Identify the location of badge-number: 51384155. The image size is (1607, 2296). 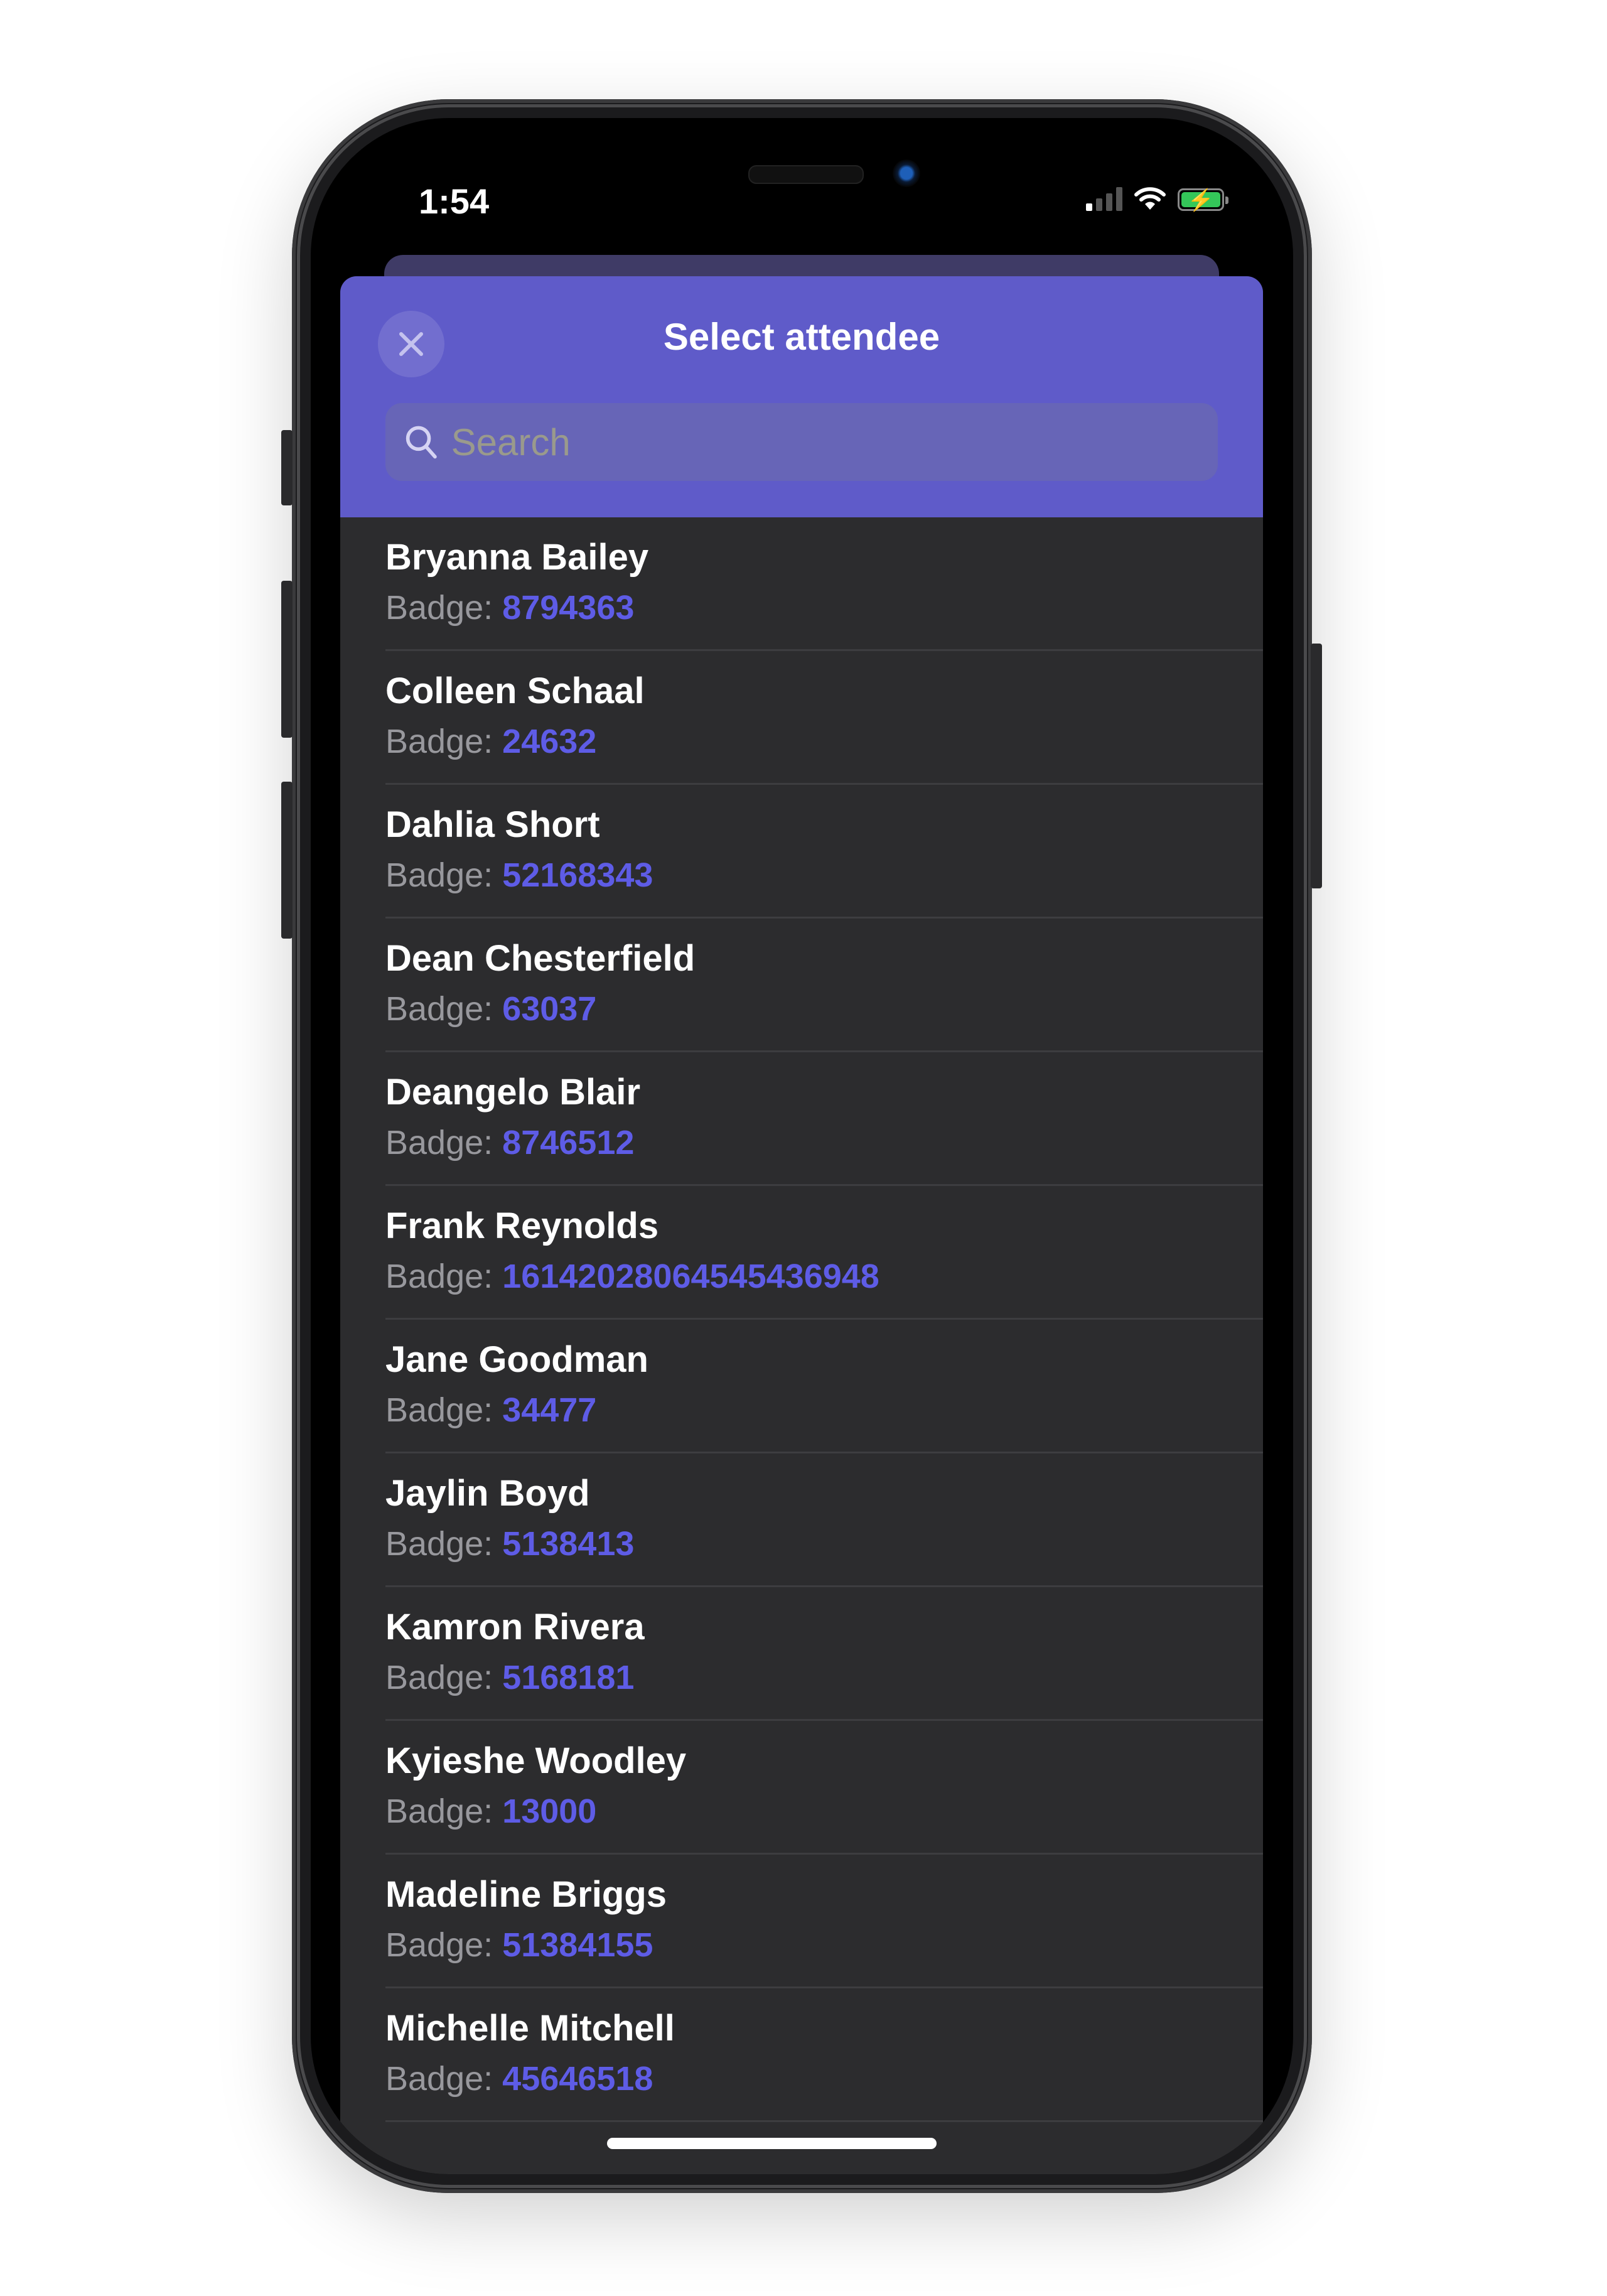
(577, 1945).